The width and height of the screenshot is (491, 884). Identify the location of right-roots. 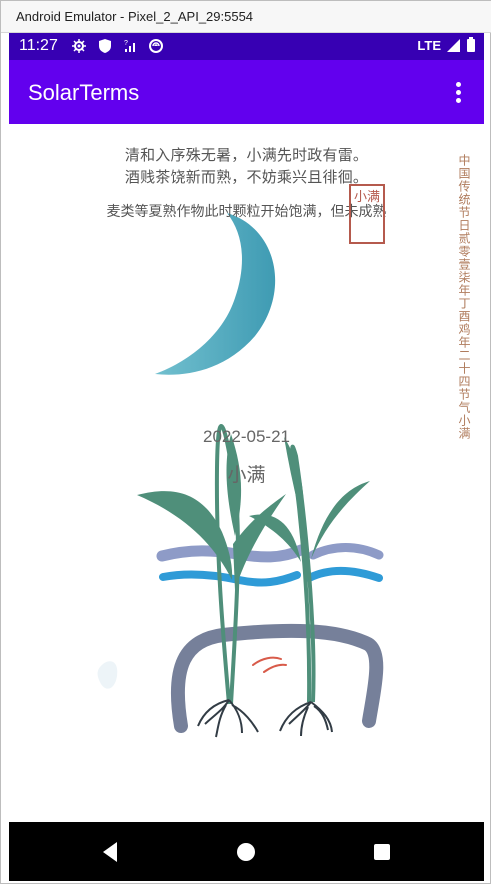
(306, 719).